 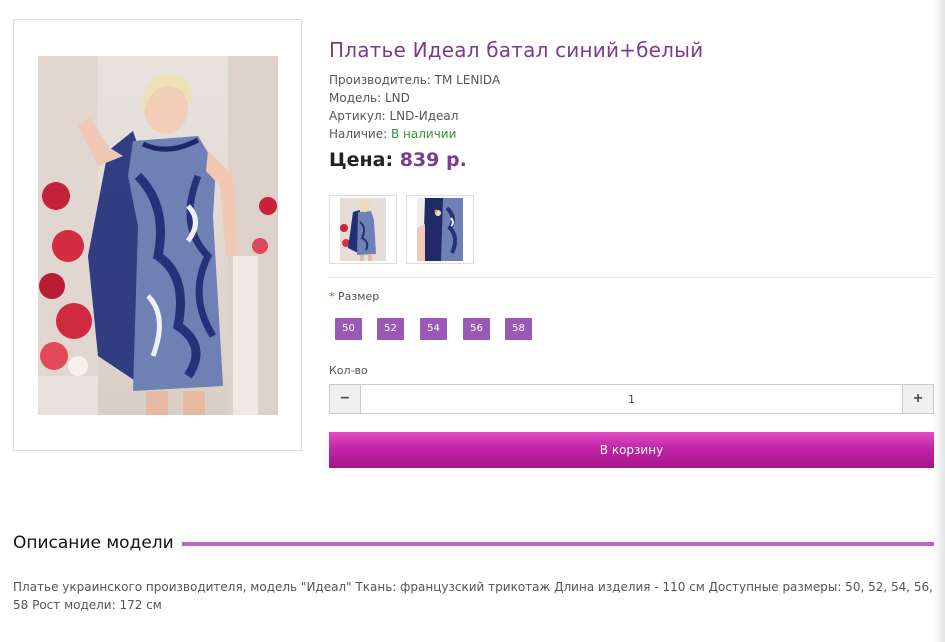 What do you see at coordinates (631, 450) in the screenshot?
I see `add-to-cart-button: В корзину` at bounding box center [631, 450].